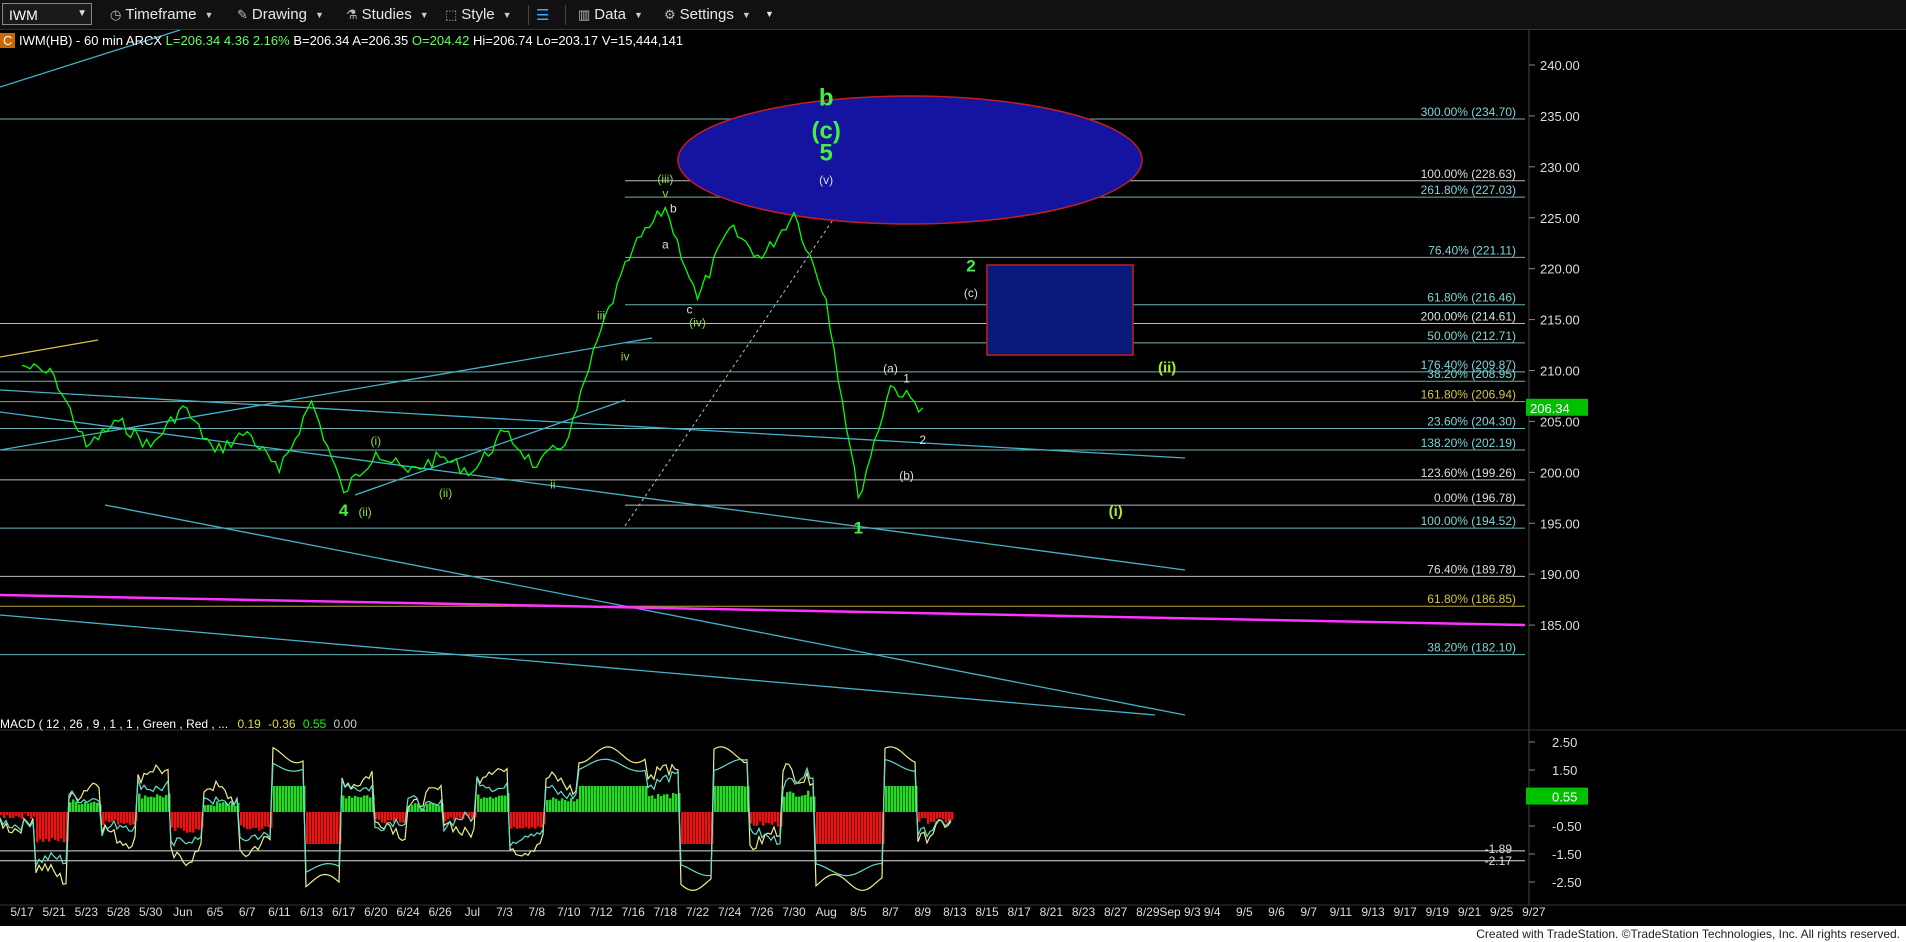 This screenshot has width=1906, height=942. Describe the element at coordinates (1502, 912) in the screenshot. I see `date-tick-label: 9/25` at that location.